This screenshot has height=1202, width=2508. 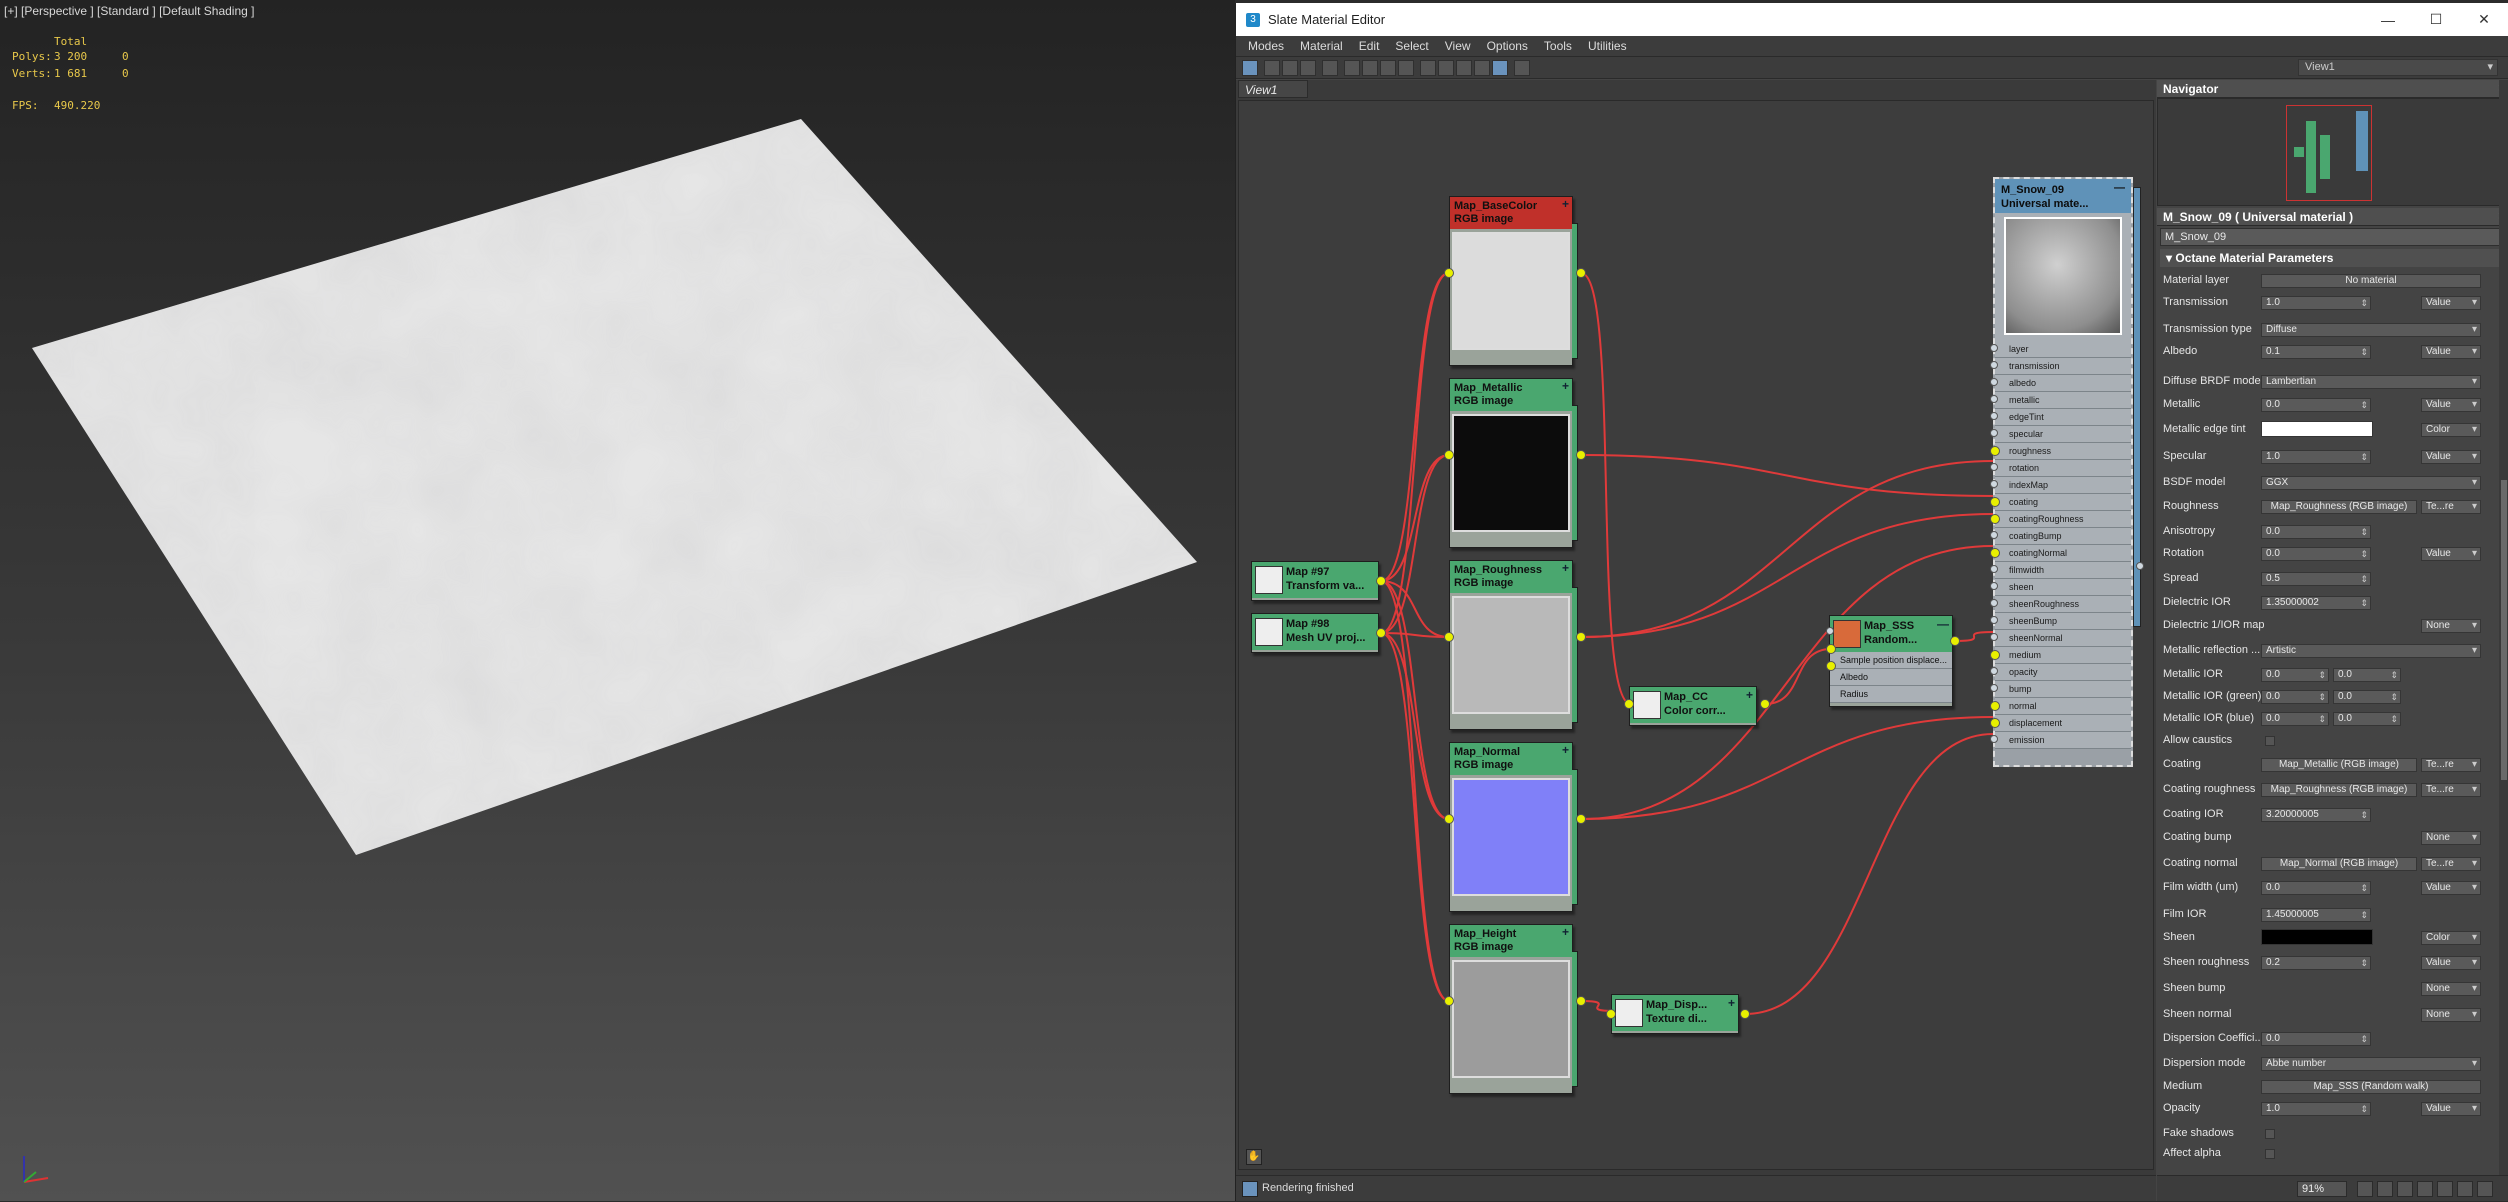 What do you see at coordinates (2425, 1189) in the screenshot?
I see `zoom-extents-icon` at bounding box center [2425, 1189].